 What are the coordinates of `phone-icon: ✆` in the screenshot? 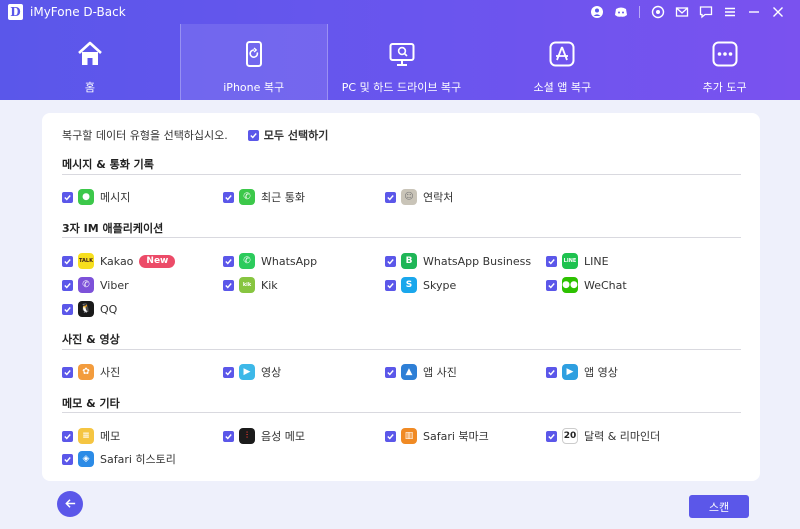 It's located at (247, 197).